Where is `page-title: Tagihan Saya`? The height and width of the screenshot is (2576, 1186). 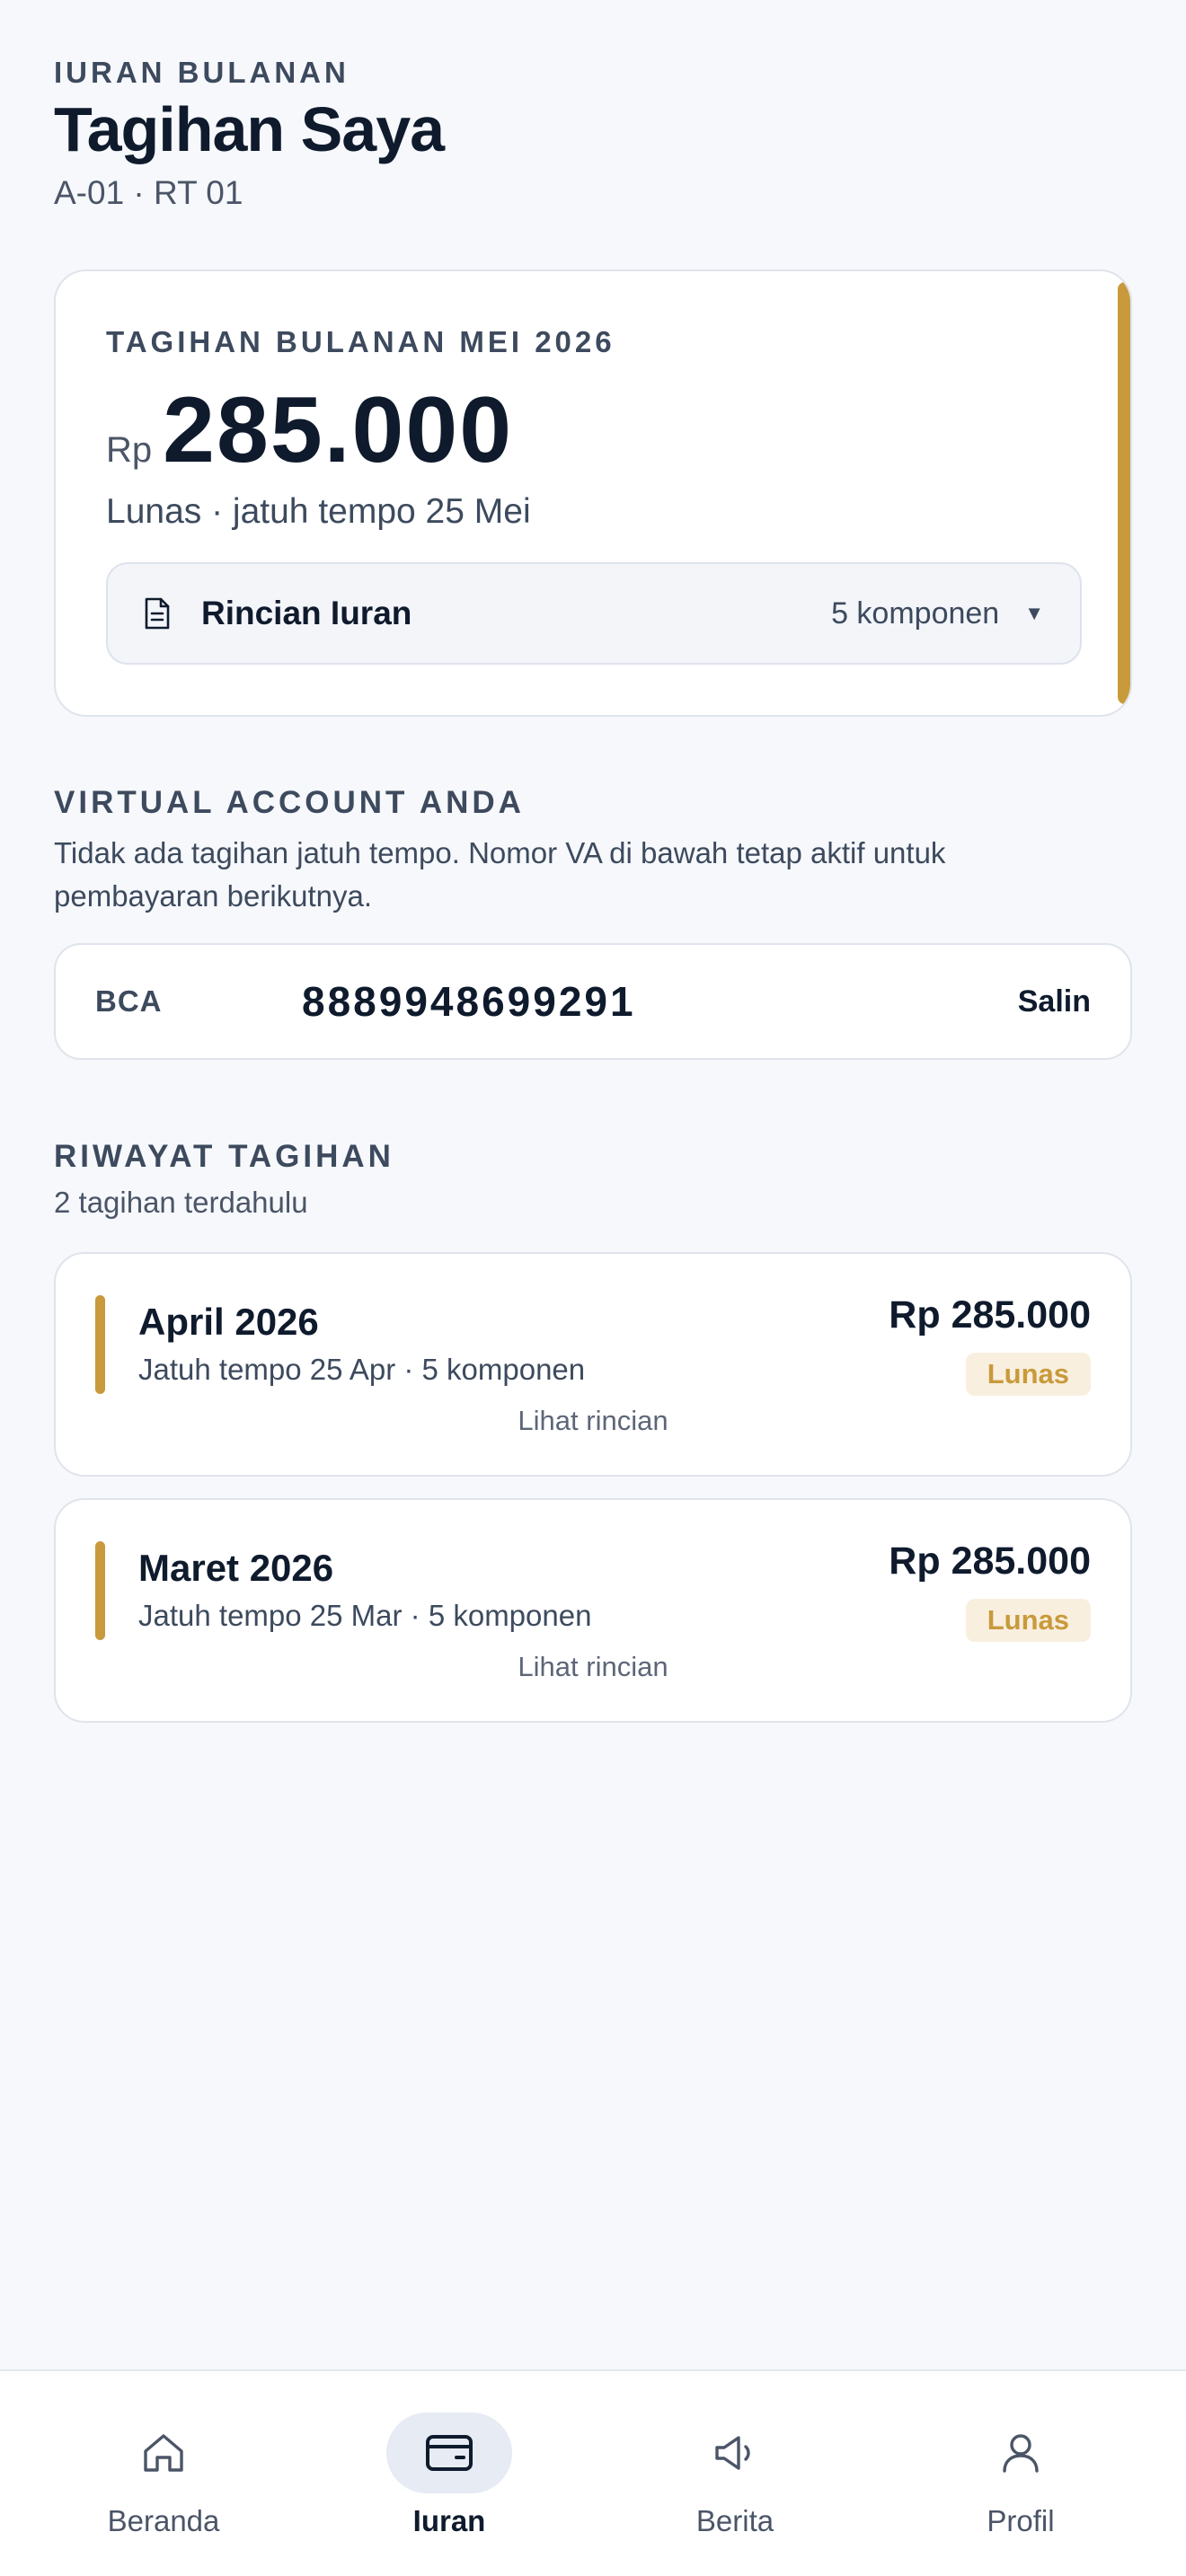 page-title: Tagihan Saya is located at coordinates (249, 129).